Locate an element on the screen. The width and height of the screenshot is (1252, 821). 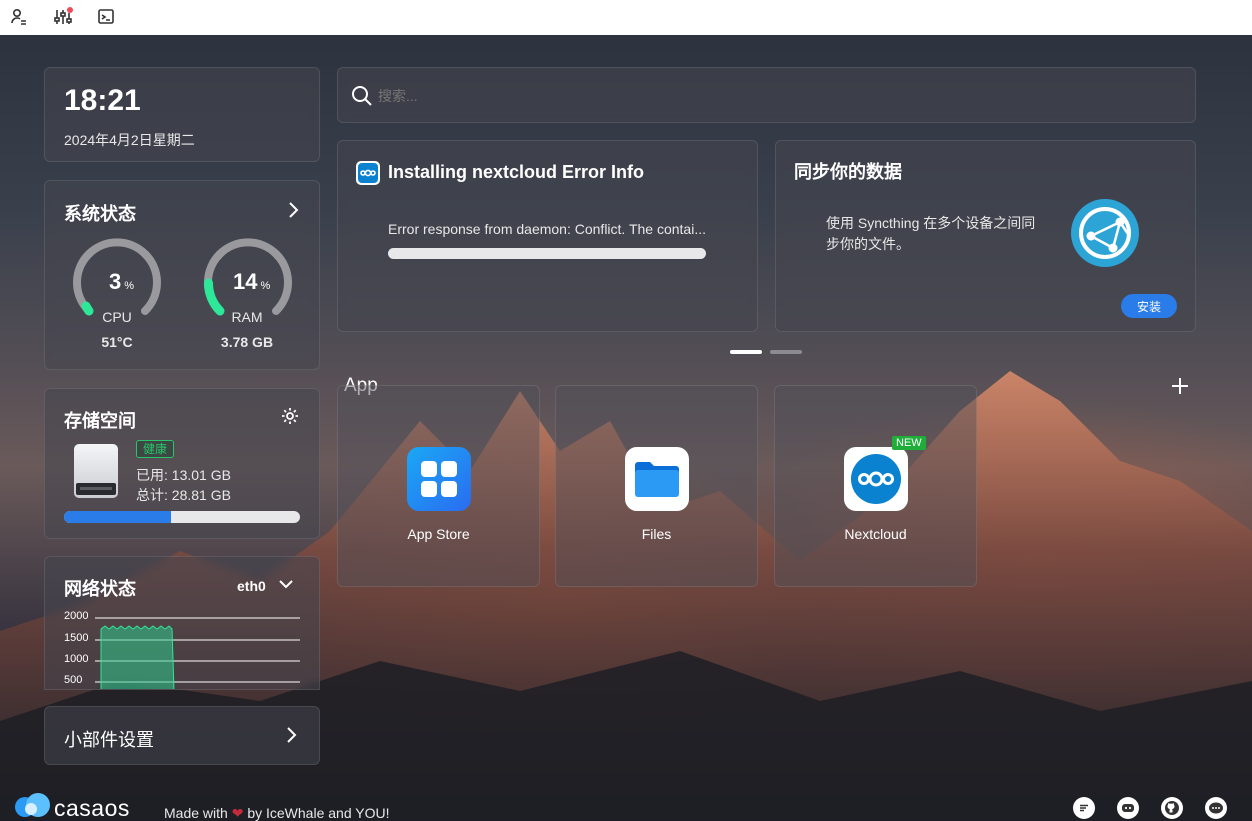
clock-date: 2024年4月2日星期二 is located at coordinates (129, 140).